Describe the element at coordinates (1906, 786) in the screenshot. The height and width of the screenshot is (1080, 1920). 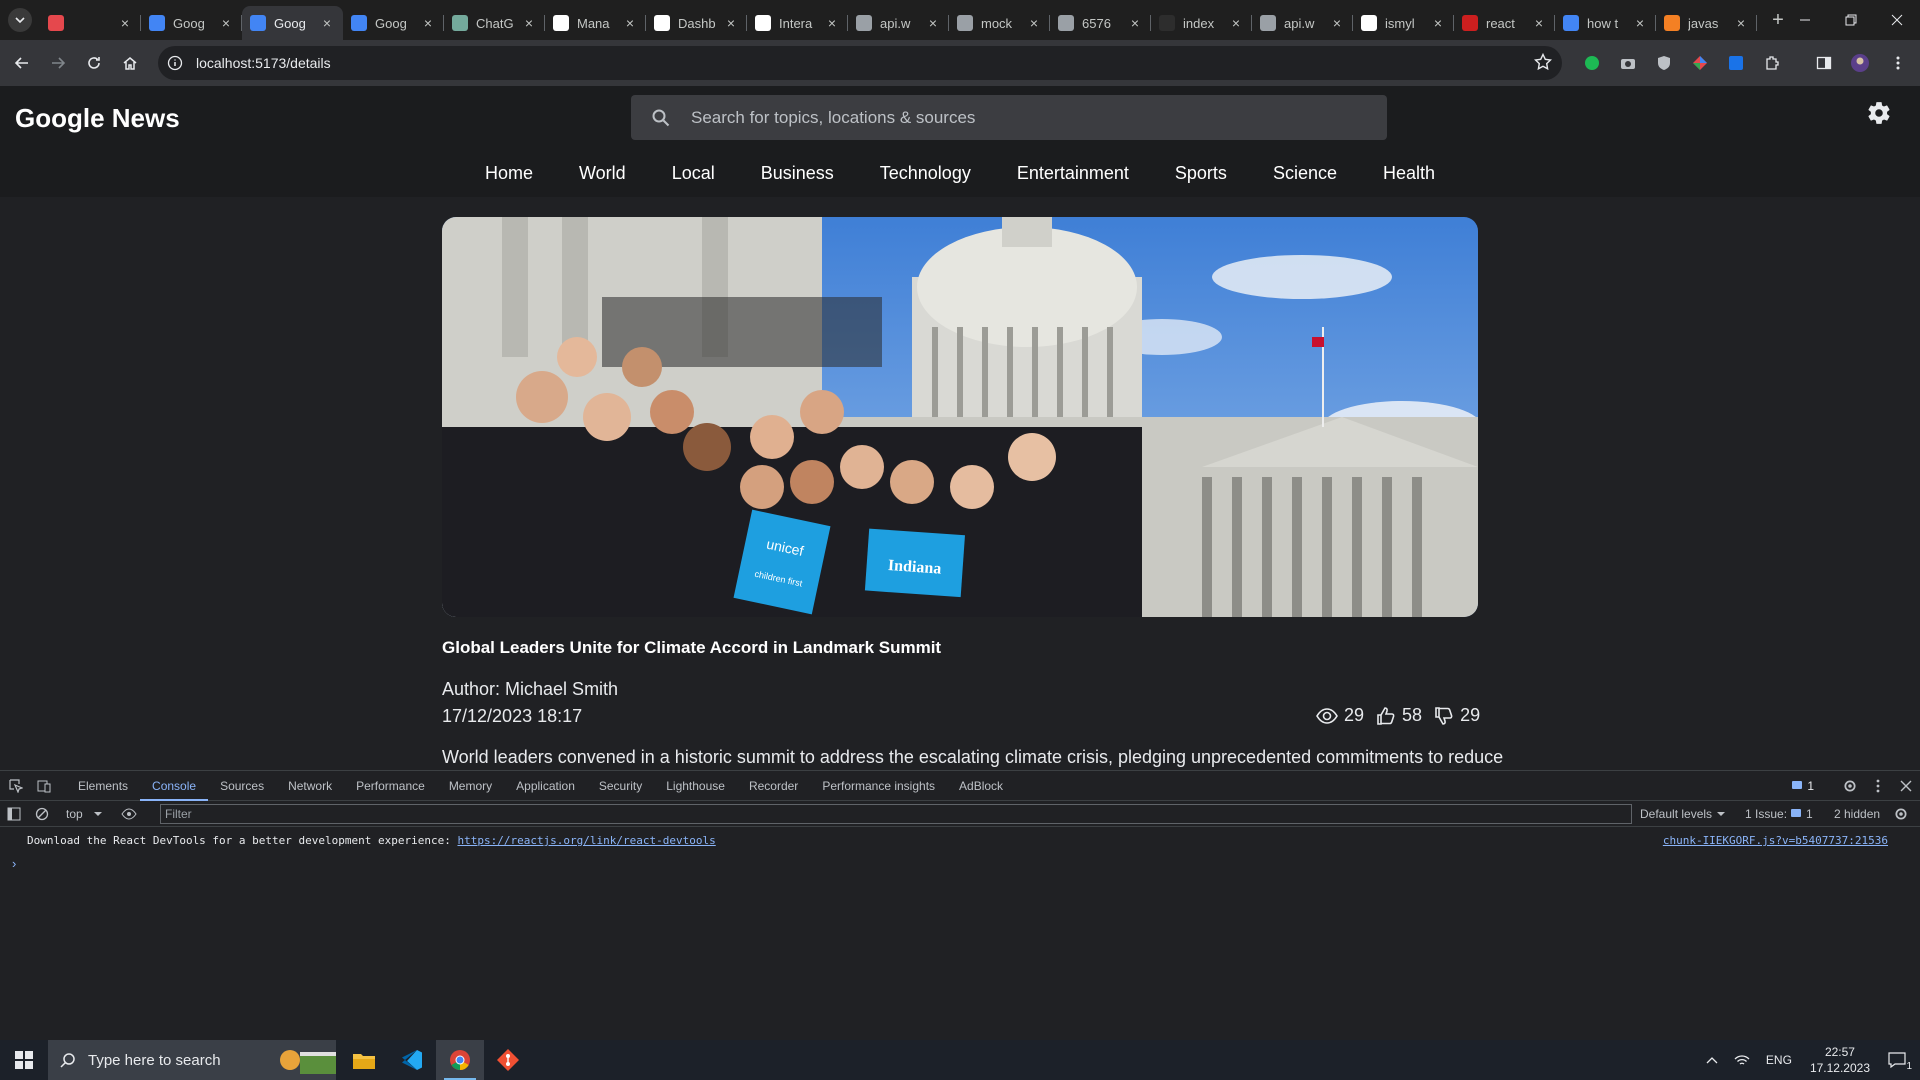
I see `devtools-close-button` at that location.